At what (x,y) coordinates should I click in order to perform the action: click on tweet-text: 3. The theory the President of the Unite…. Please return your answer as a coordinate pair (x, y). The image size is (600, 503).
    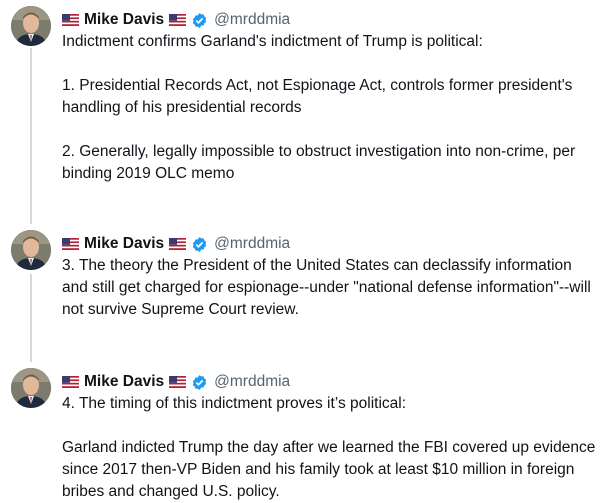
    Looking at the image, I should click on (329, 288).